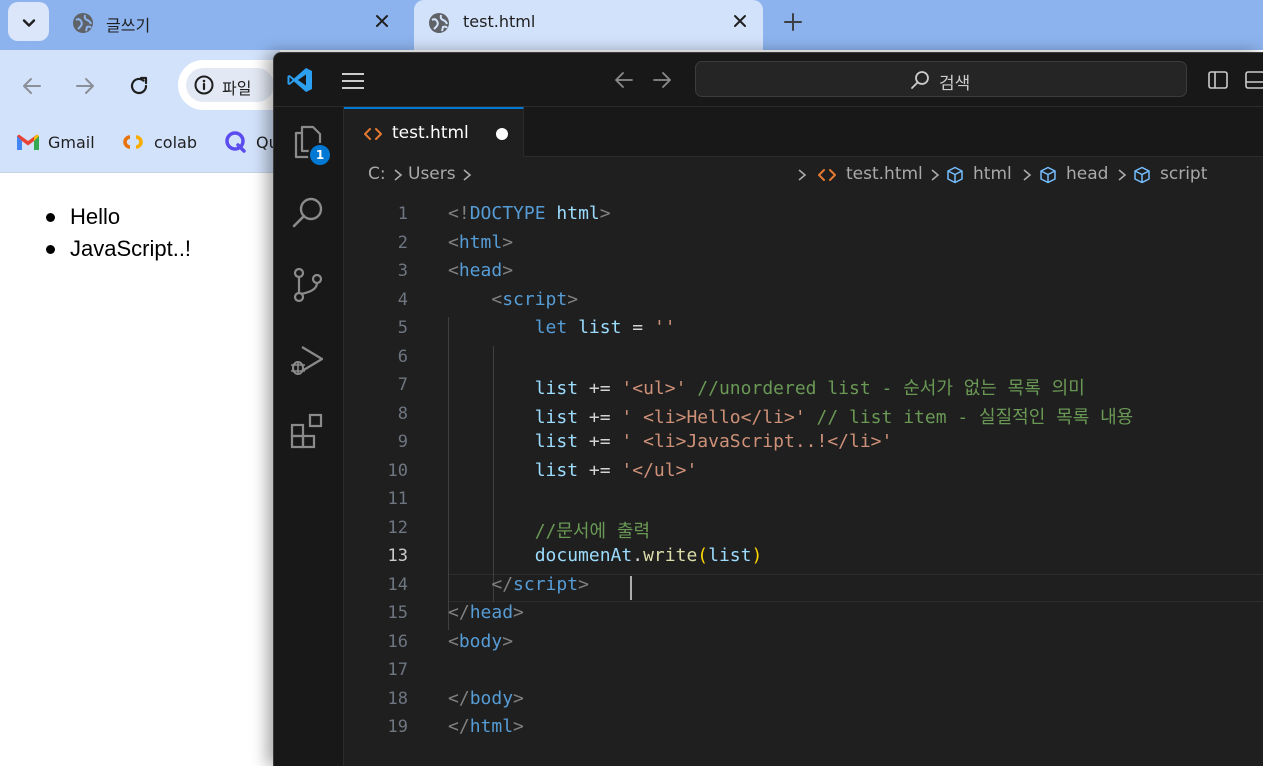  What do you see at coordinates (803, 301) in the screenshot?
I see `code-line: 4 <script>` at bounding box center [803, 301].